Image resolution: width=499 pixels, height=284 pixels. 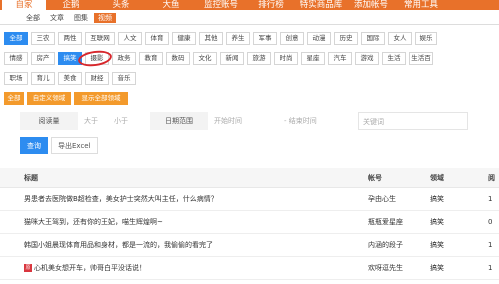 I want to click on table-row: 原心机美女想开车，帅哥白平没话说！ 欢呀逗先生 搞笑 1, so click(x=249, y=268).